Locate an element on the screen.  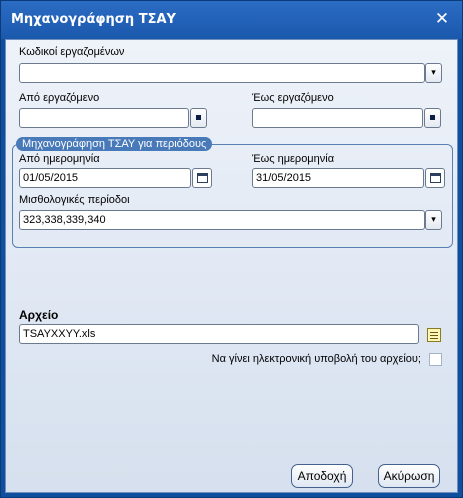
employee-codes-field is located at coordinates (222, 73).